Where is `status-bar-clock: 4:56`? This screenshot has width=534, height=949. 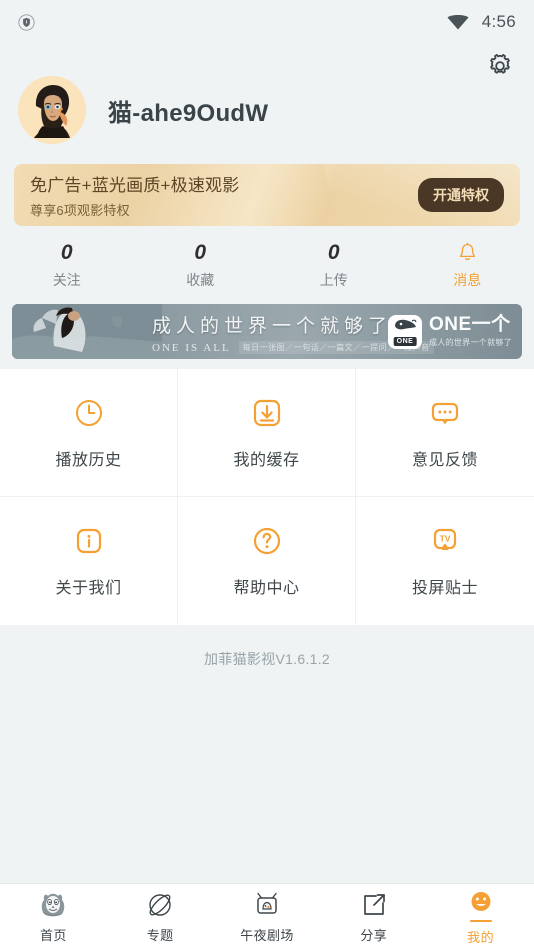
status-bar-clock: 4:56 is located at coordinates (498, 21).